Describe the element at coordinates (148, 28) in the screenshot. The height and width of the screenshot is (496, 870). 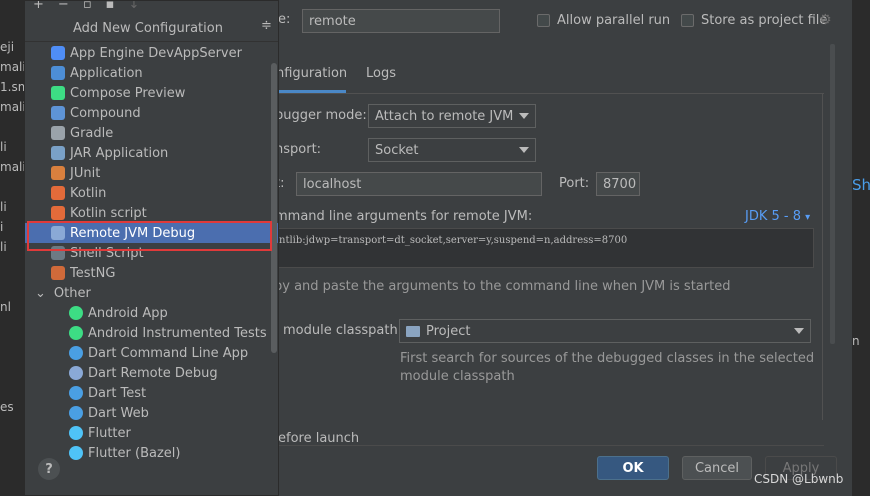
I see `popup-title: Add New Configuration` at that location.